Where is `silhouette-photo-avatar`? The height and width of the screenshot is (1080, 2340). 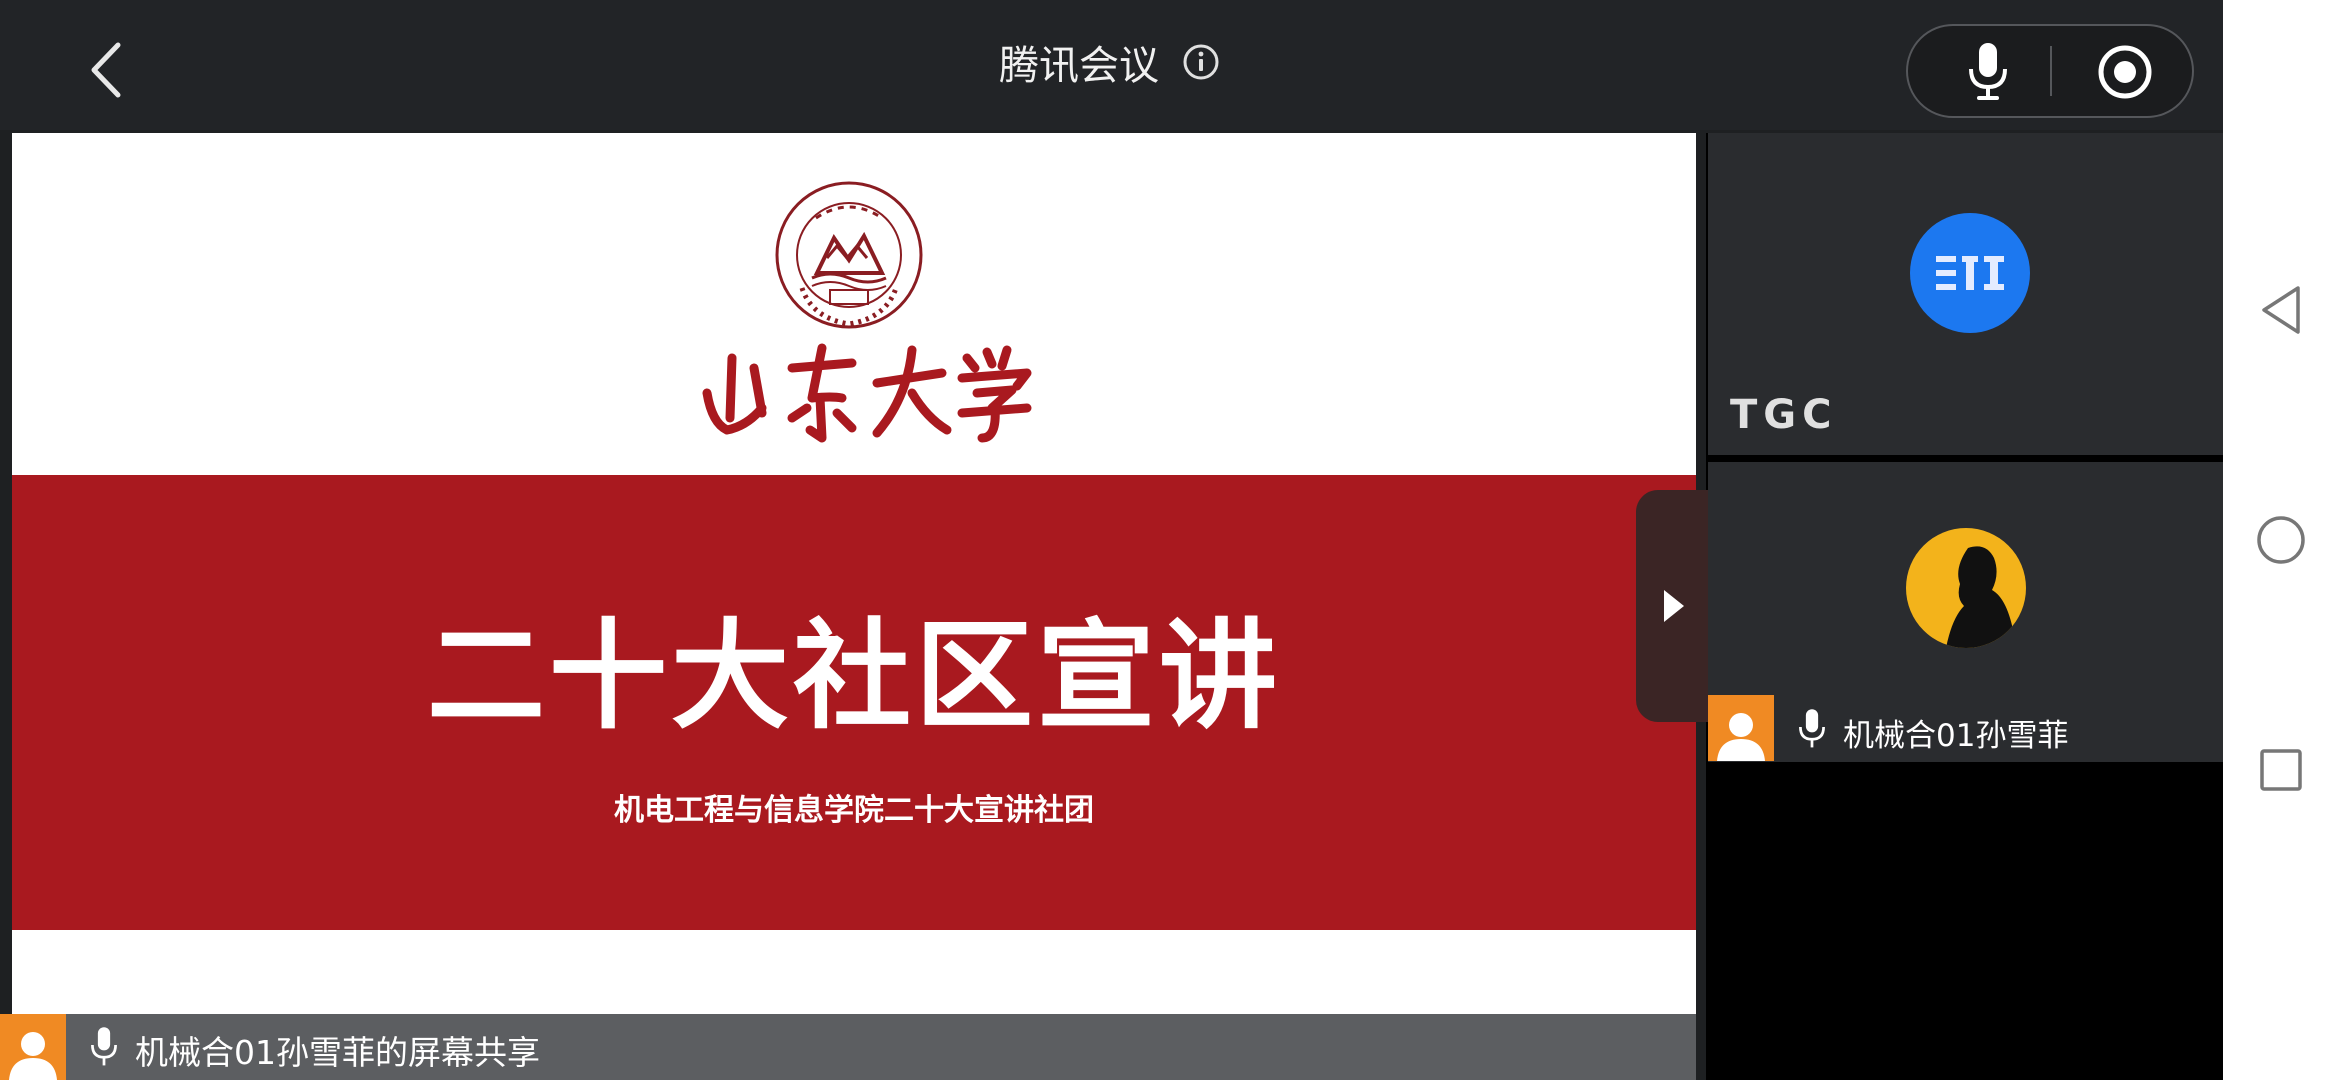
silhouette-photo-avatar is located at coordinates (1981, 597).